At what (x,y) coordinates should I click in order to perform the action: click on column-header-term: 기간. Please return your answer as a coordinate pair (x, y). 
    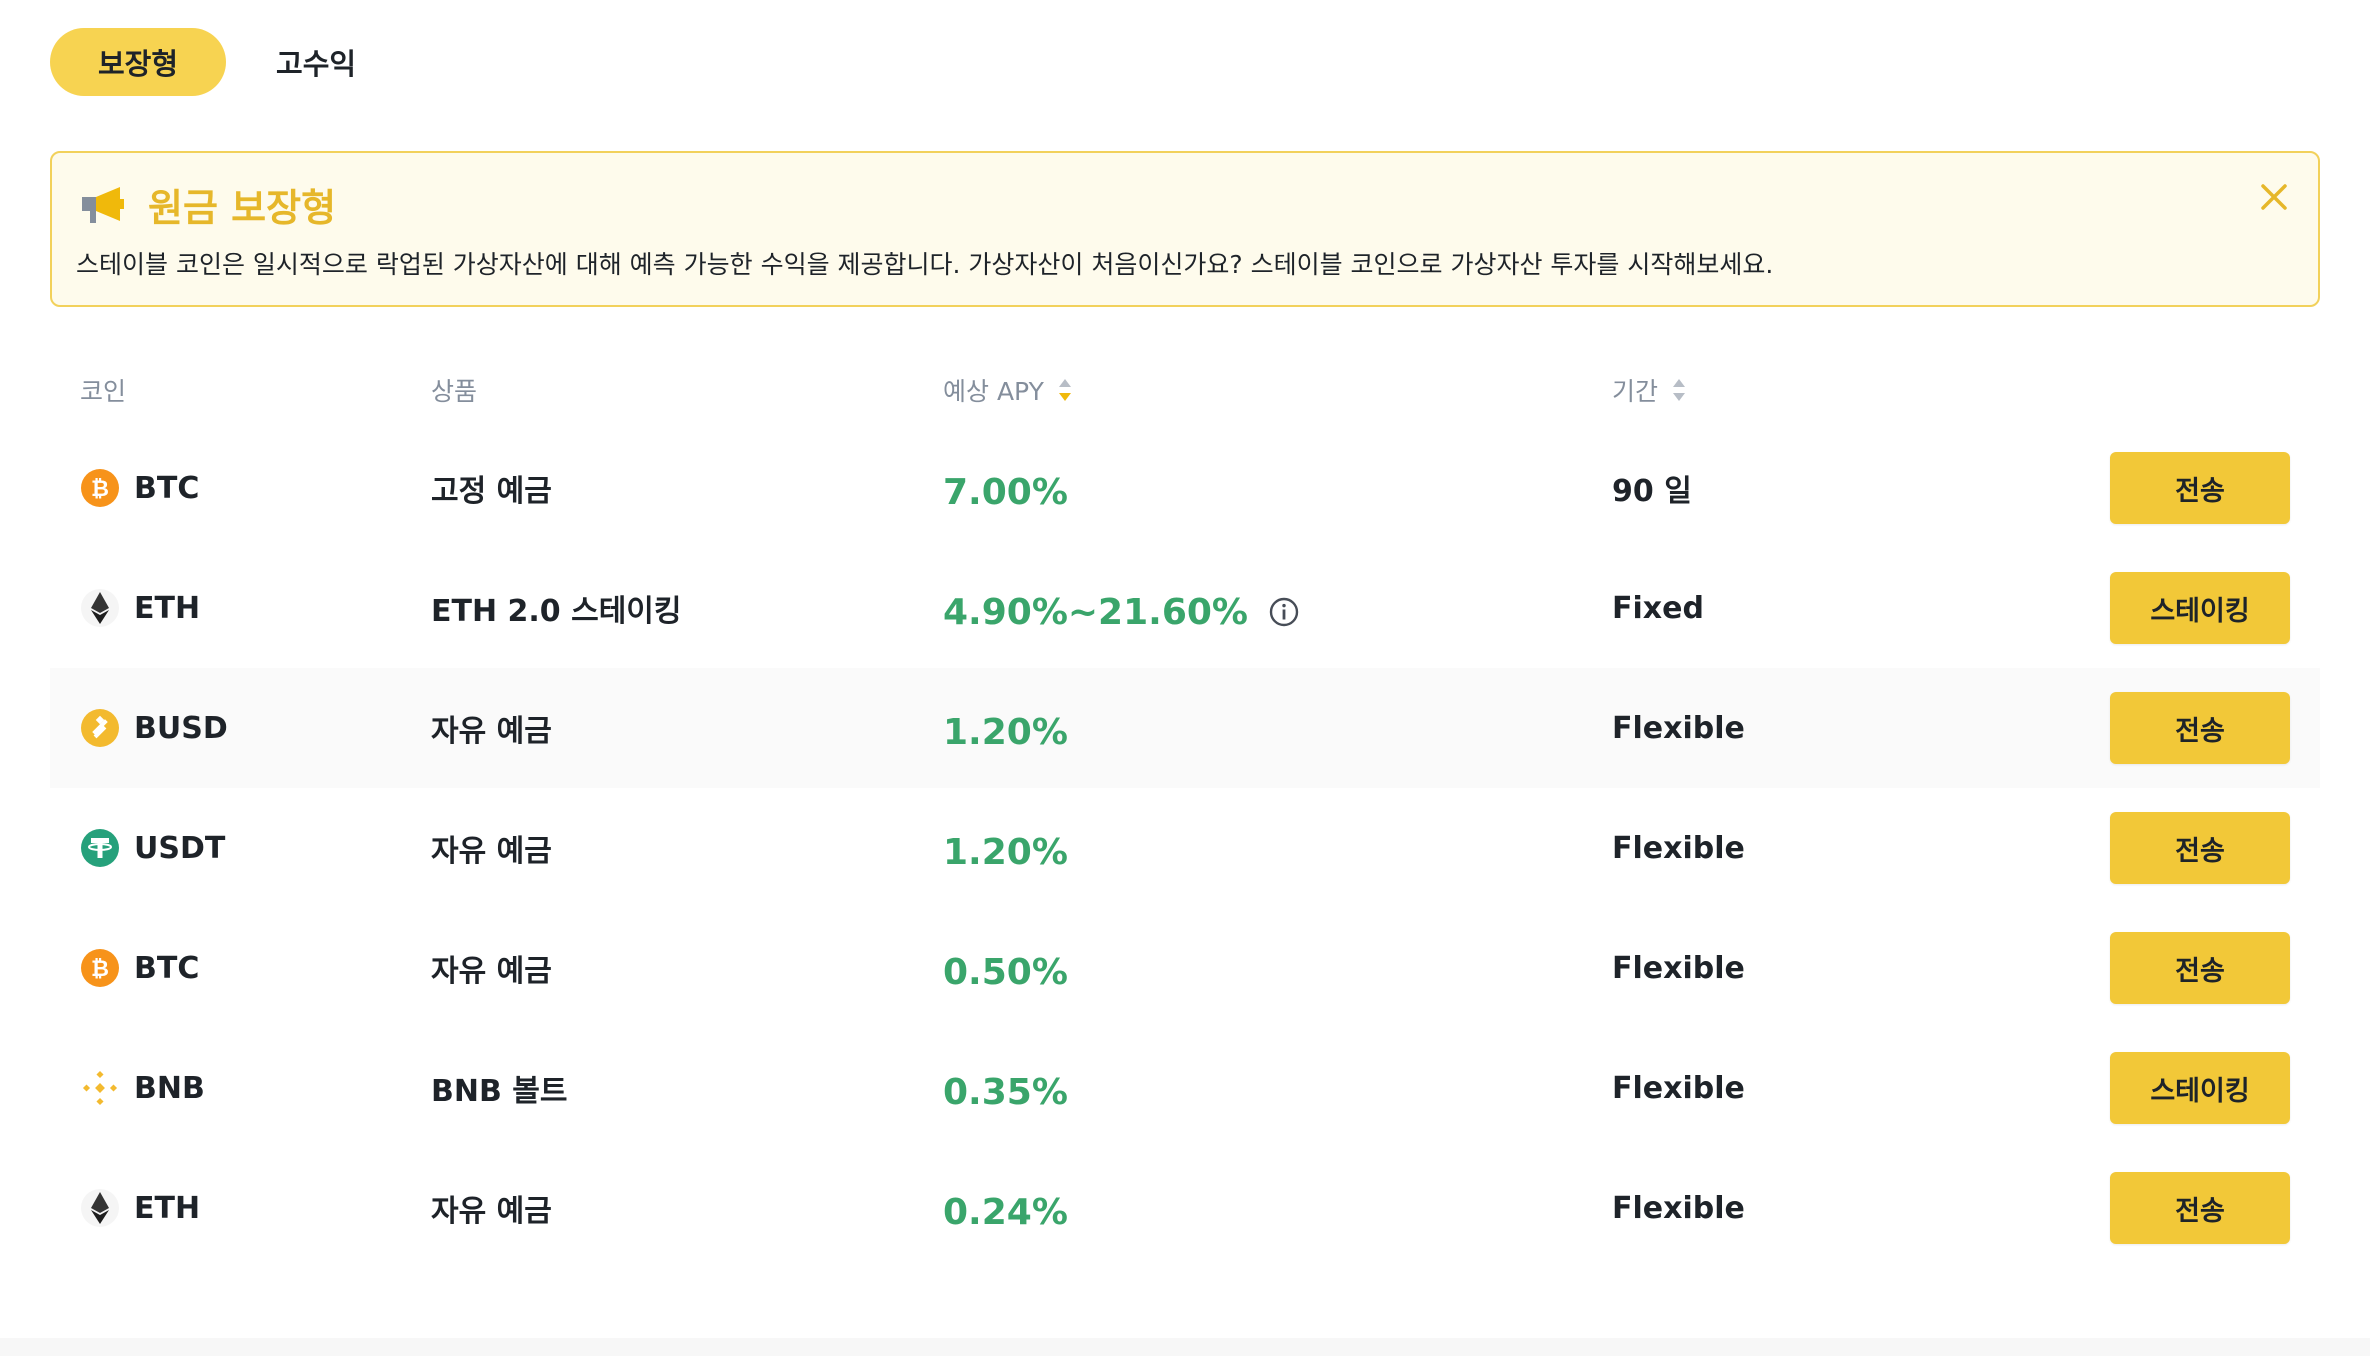
    Looking at the image, I should click on (1649, 390).